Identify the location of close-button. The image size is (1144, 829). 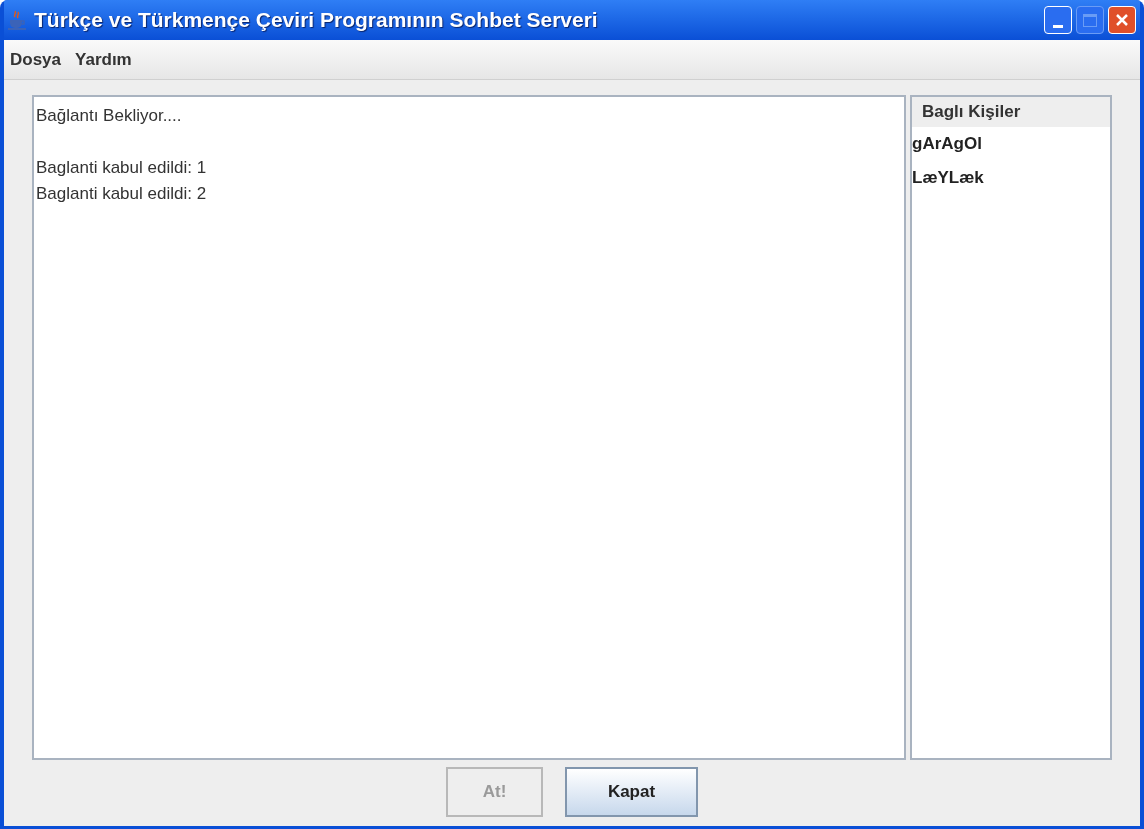
(1122, 20).